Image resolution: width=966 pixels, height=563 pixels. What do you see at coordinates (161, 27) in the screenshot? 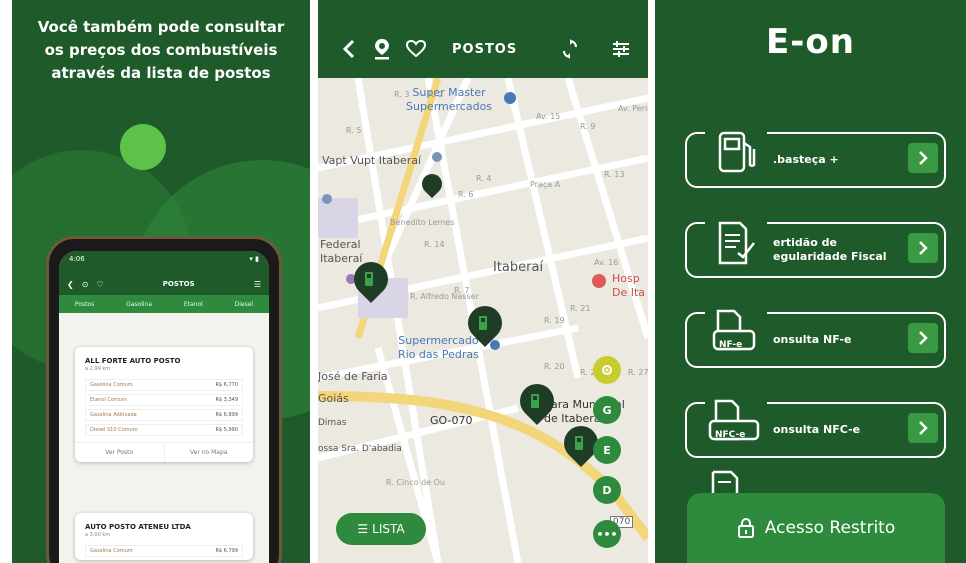
I see `headline-line: Você também pode consultar` at bounding box center [161, 27].